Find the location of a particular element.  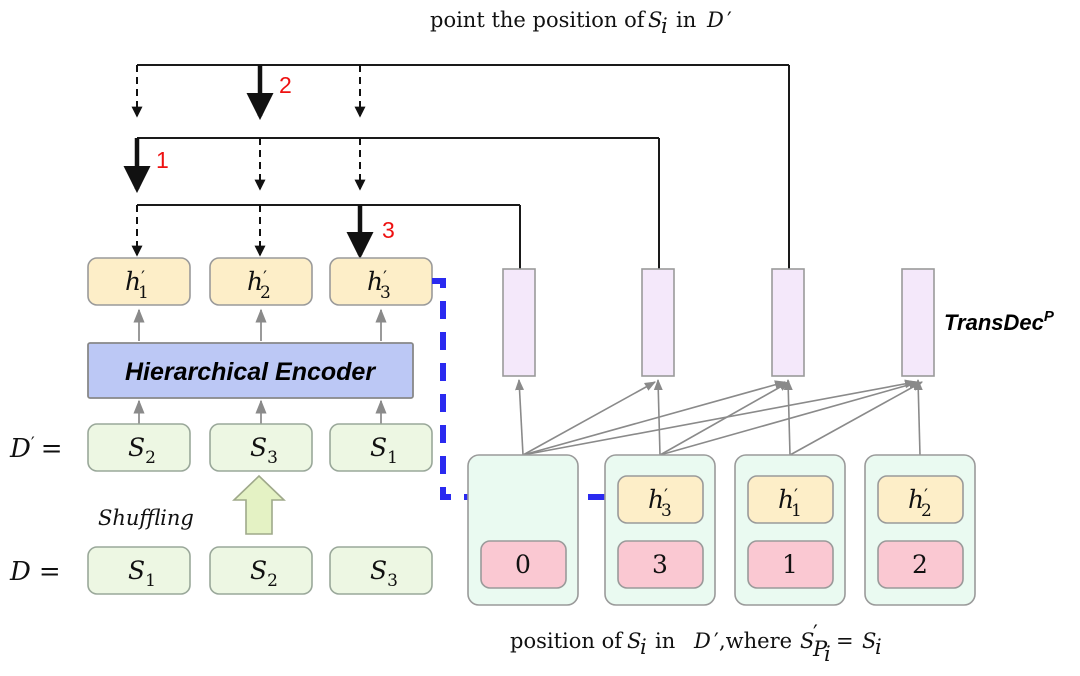

attn-c2-to-b3 is located at coordinates (724, 418).